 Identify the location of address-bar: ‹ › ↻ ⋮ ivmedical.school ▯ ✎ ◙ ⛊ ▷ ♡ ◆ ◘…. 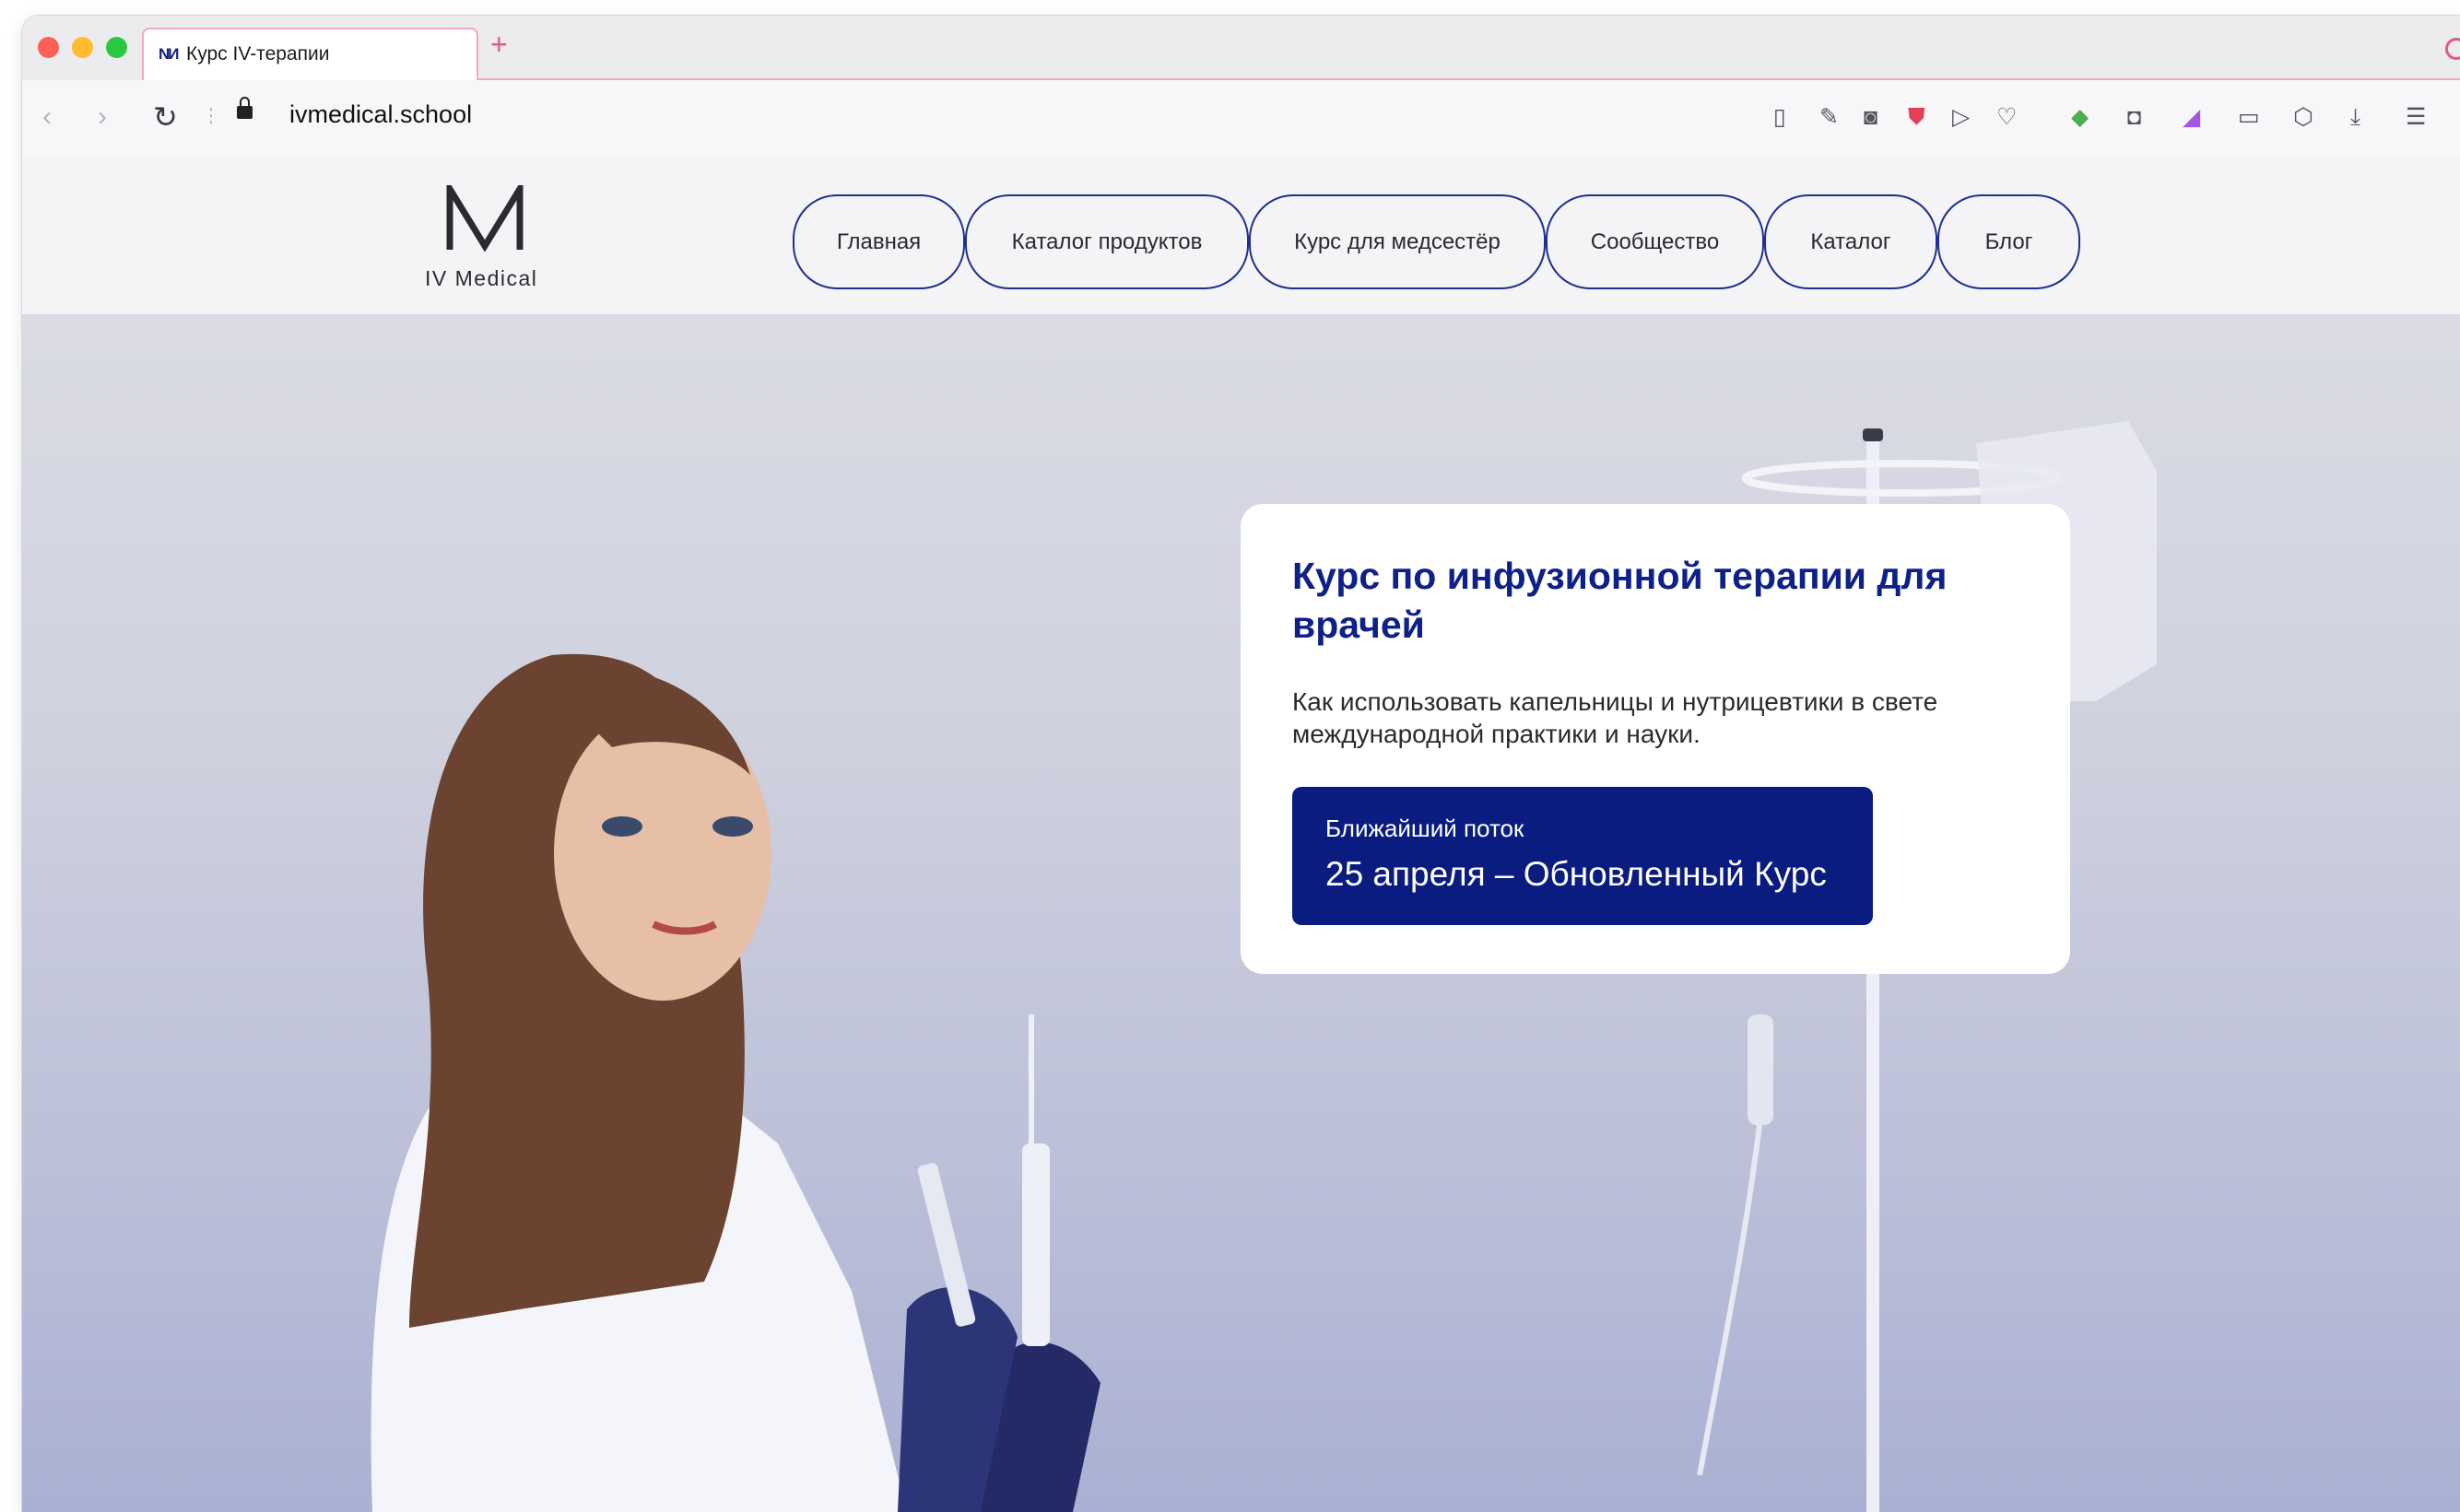
(1241, 119).